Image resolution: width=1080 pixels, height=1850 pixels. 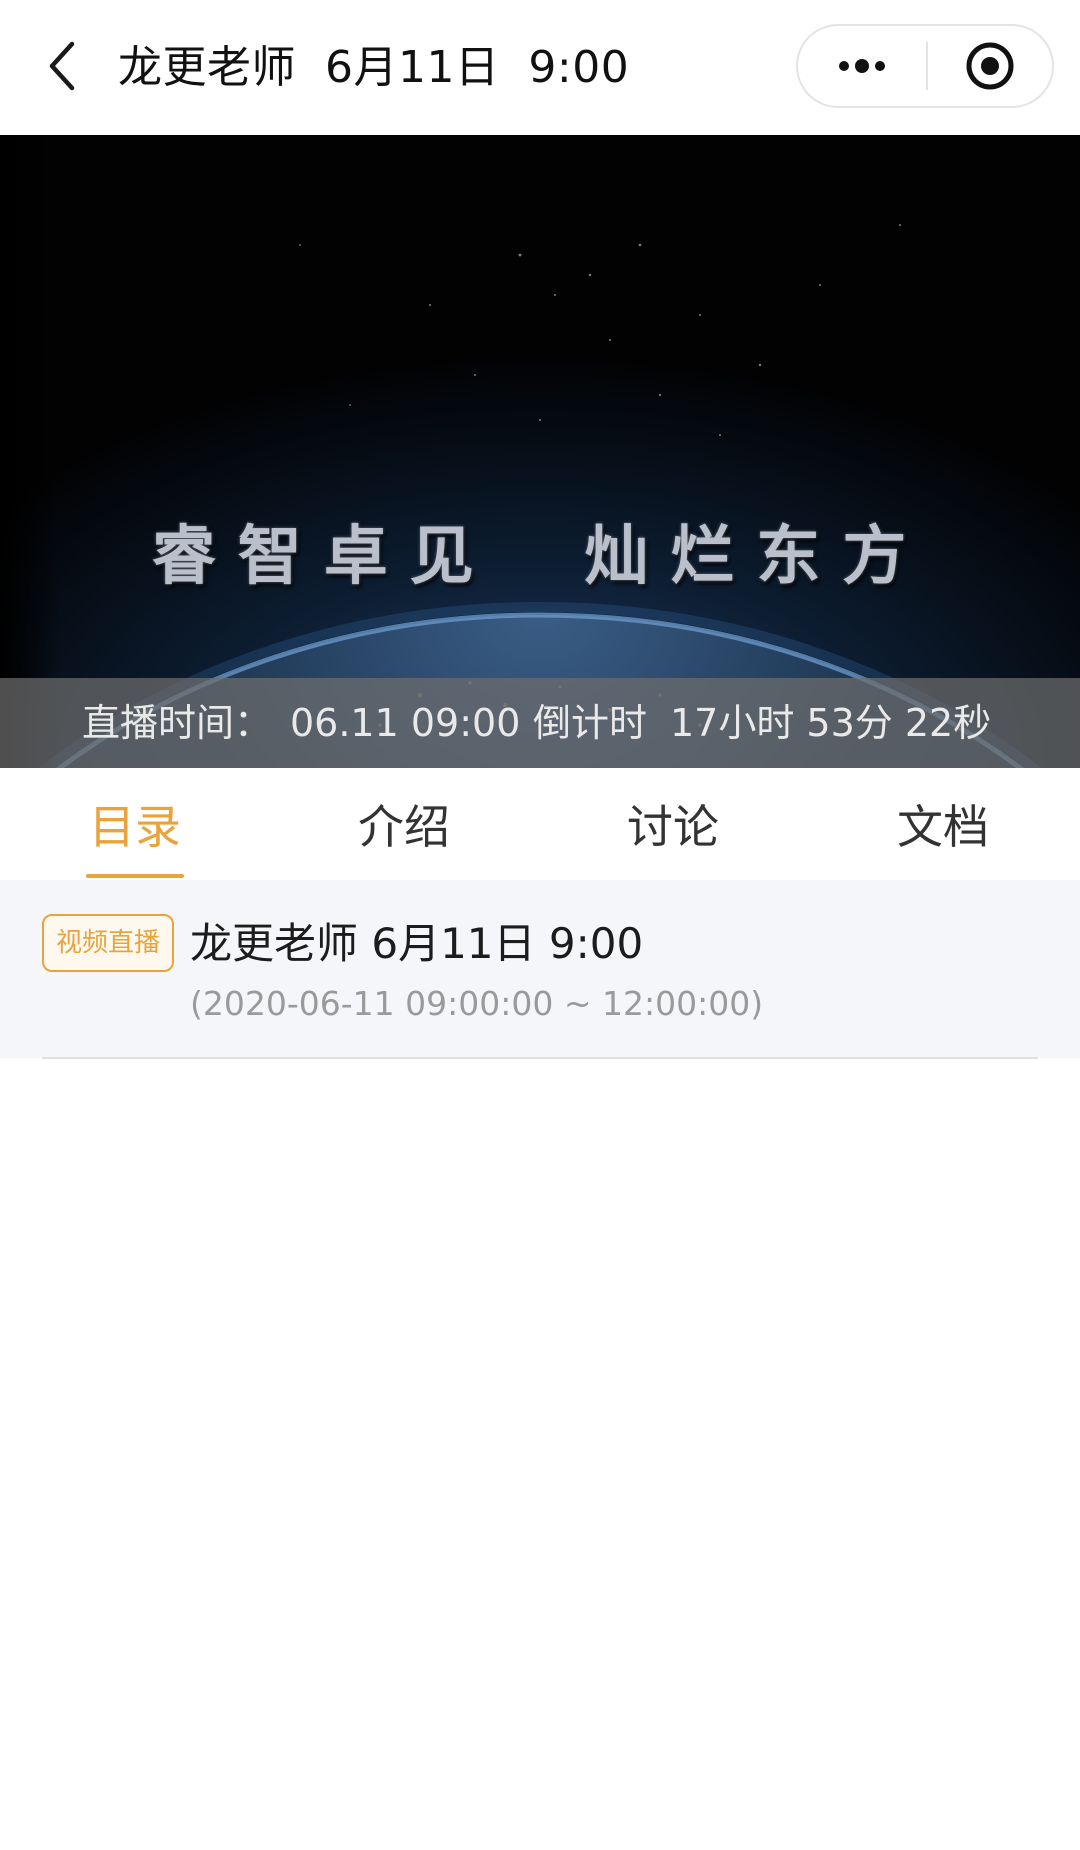 I want to click on active-tab-indicator, so click(x=135, y=876).